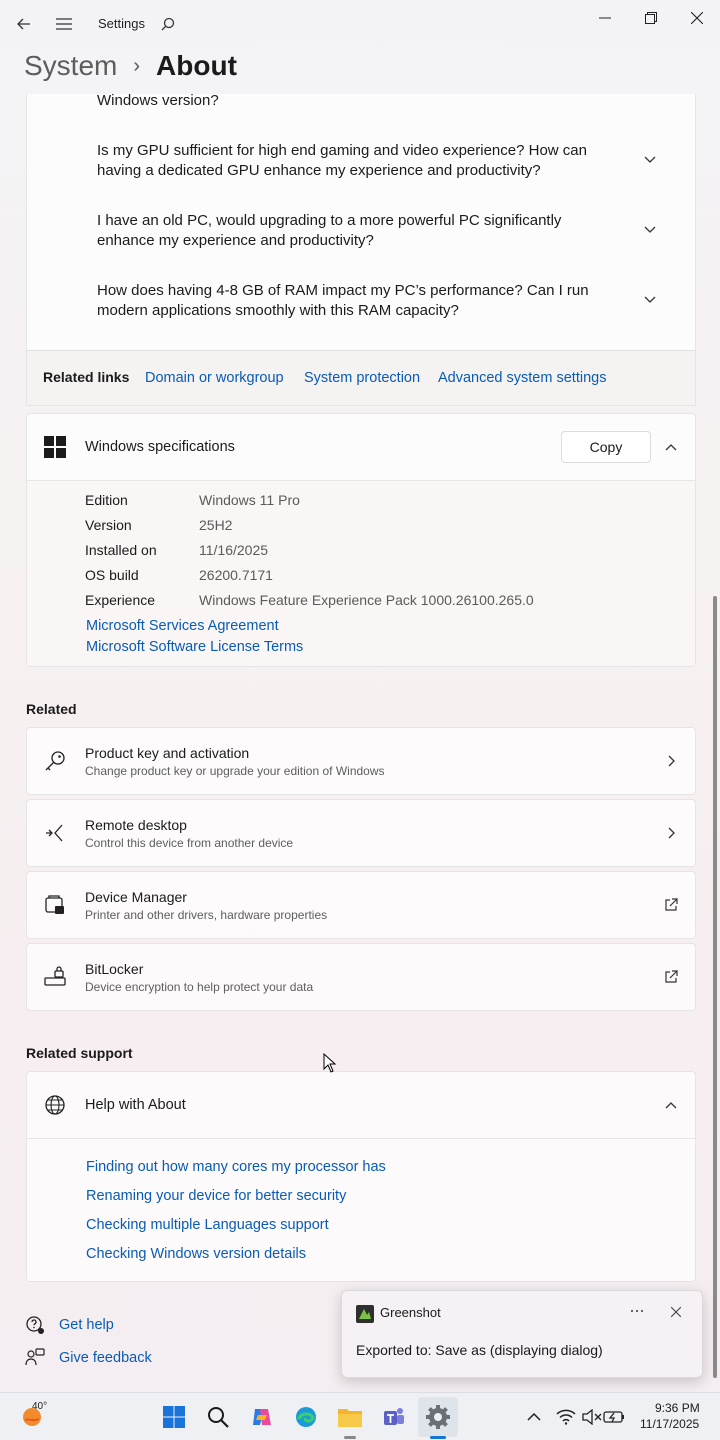 The height and width of the screenshot is (1440, 720). I want to click on product-key-title: Product key and activation, so click(167, 753).